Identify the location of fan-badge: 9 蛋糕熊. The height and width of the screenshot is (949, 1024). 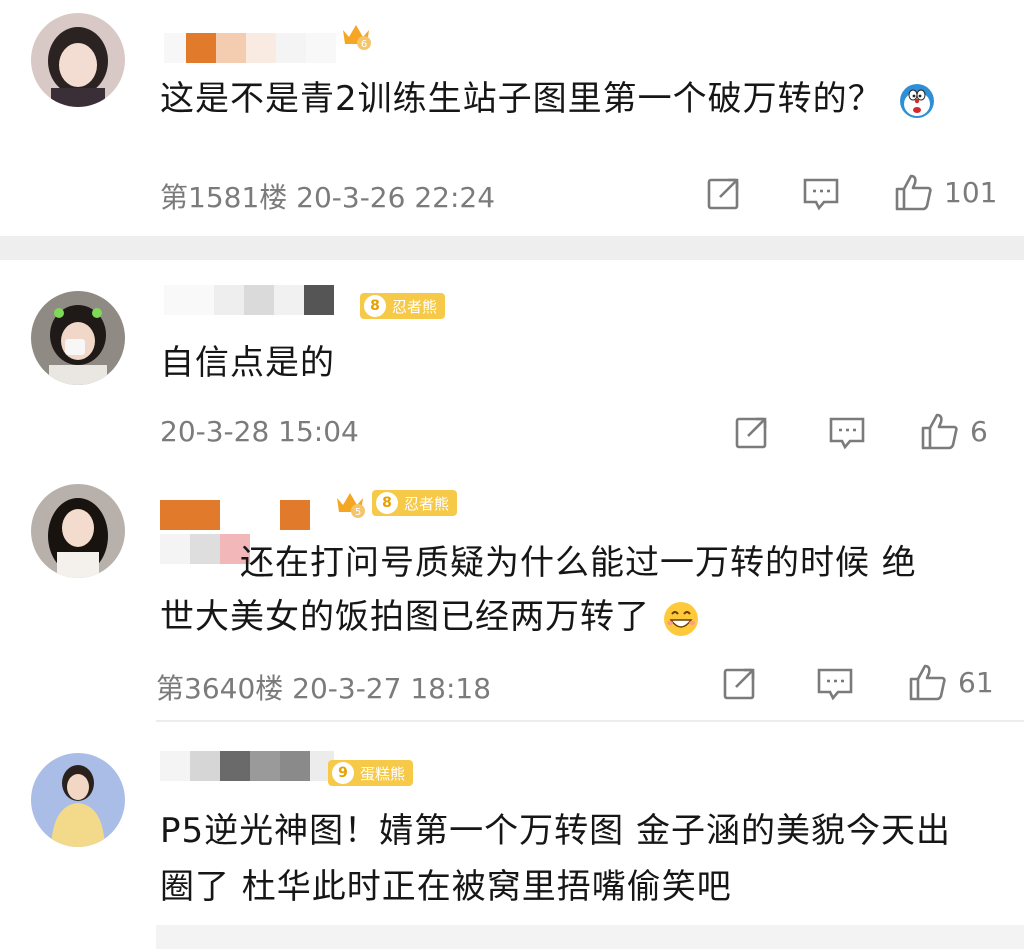
(371, 773).